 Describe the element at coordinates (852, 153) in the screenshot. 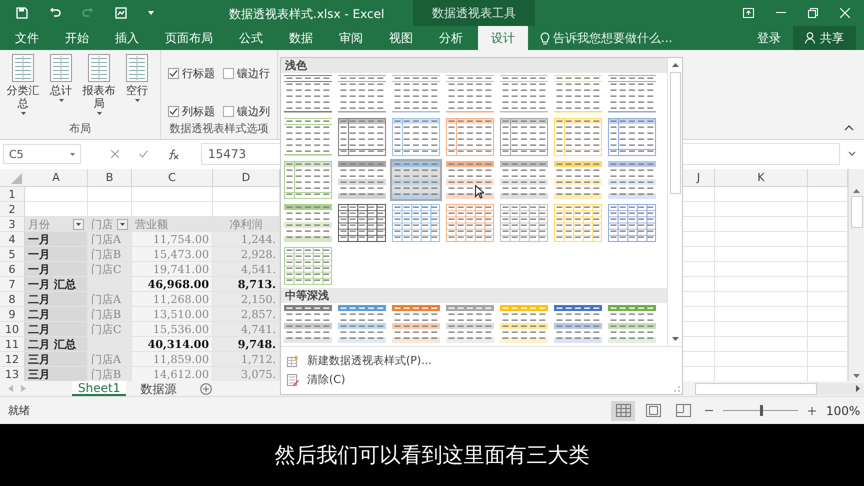

I see `expand-icon` at that location.